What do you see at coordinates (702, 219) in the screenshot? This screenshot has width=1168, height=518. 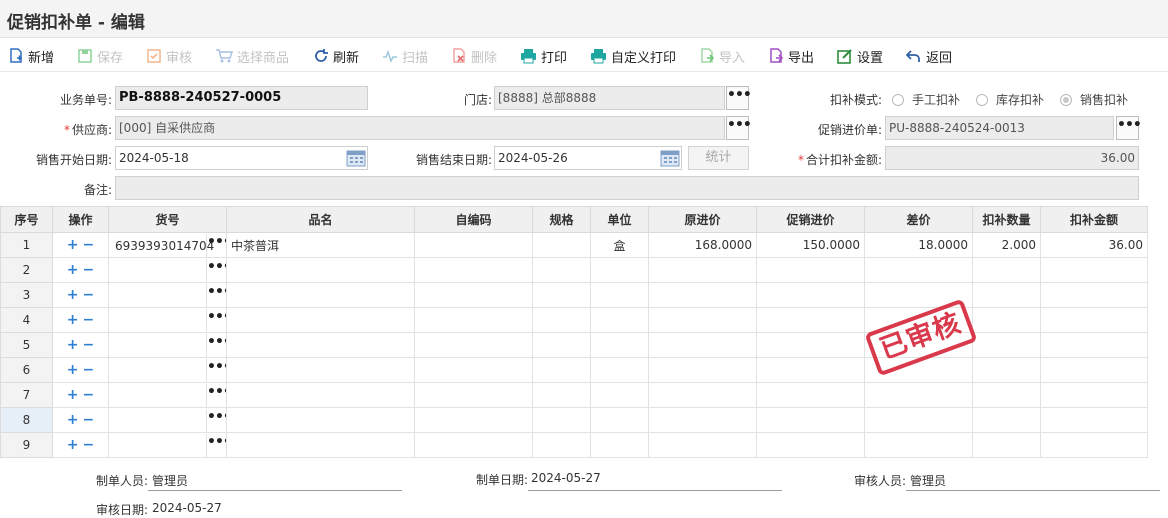 I see `col-header-orig-price: 原进价` at bounding box center [702, 219].